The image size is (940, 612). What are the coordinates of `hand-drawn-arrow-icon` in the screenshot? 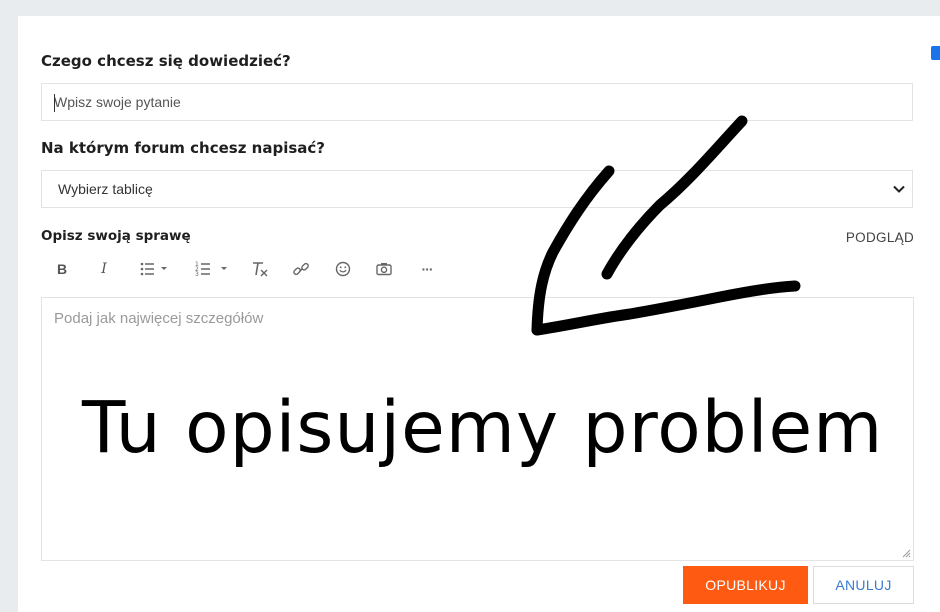 It's located at (666, 225).